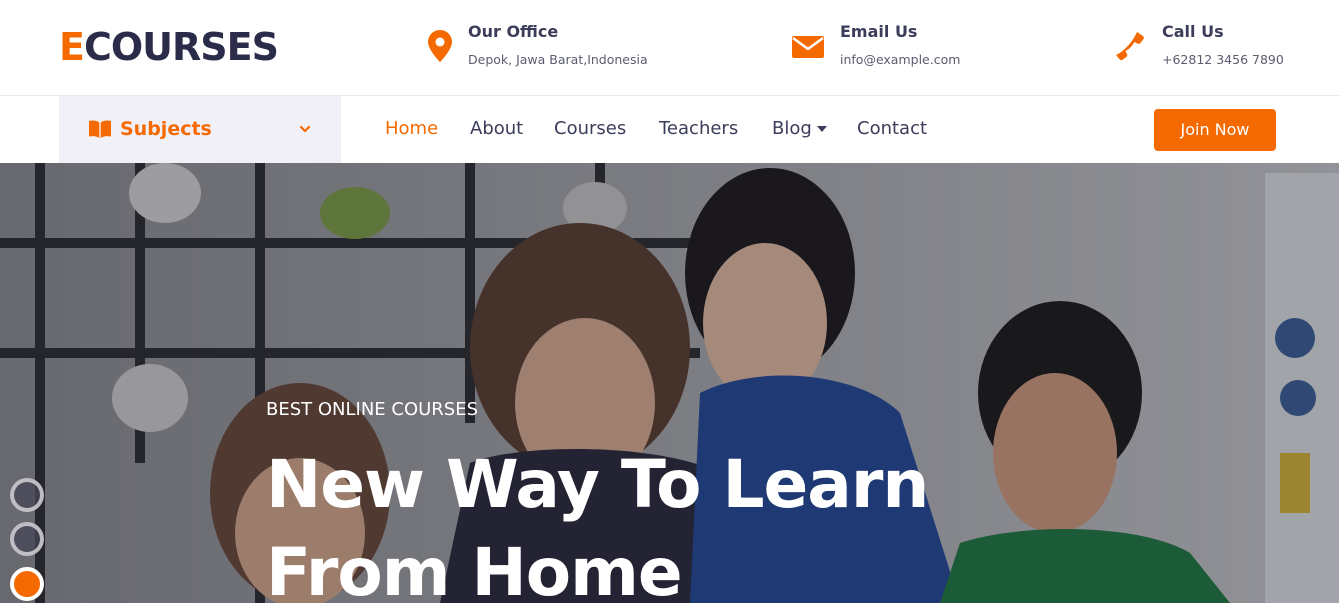 The width and height of the screenshot is (1339, 603). Describe the element at coordinates (1130, 46) in the screenshot. I see `phone-icon` at that location.